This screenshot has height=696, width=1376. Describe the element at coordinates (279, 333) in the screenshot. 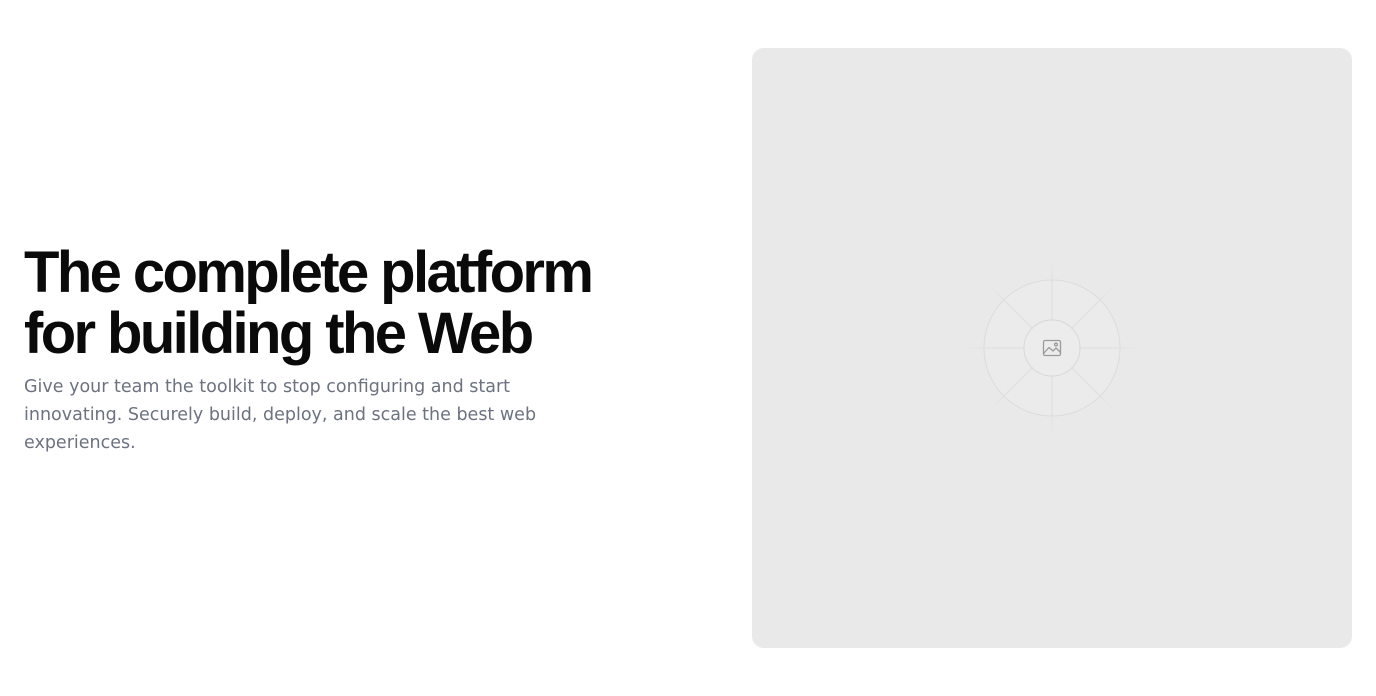

I see `hero-headline-line2: for building the Web` at that location.